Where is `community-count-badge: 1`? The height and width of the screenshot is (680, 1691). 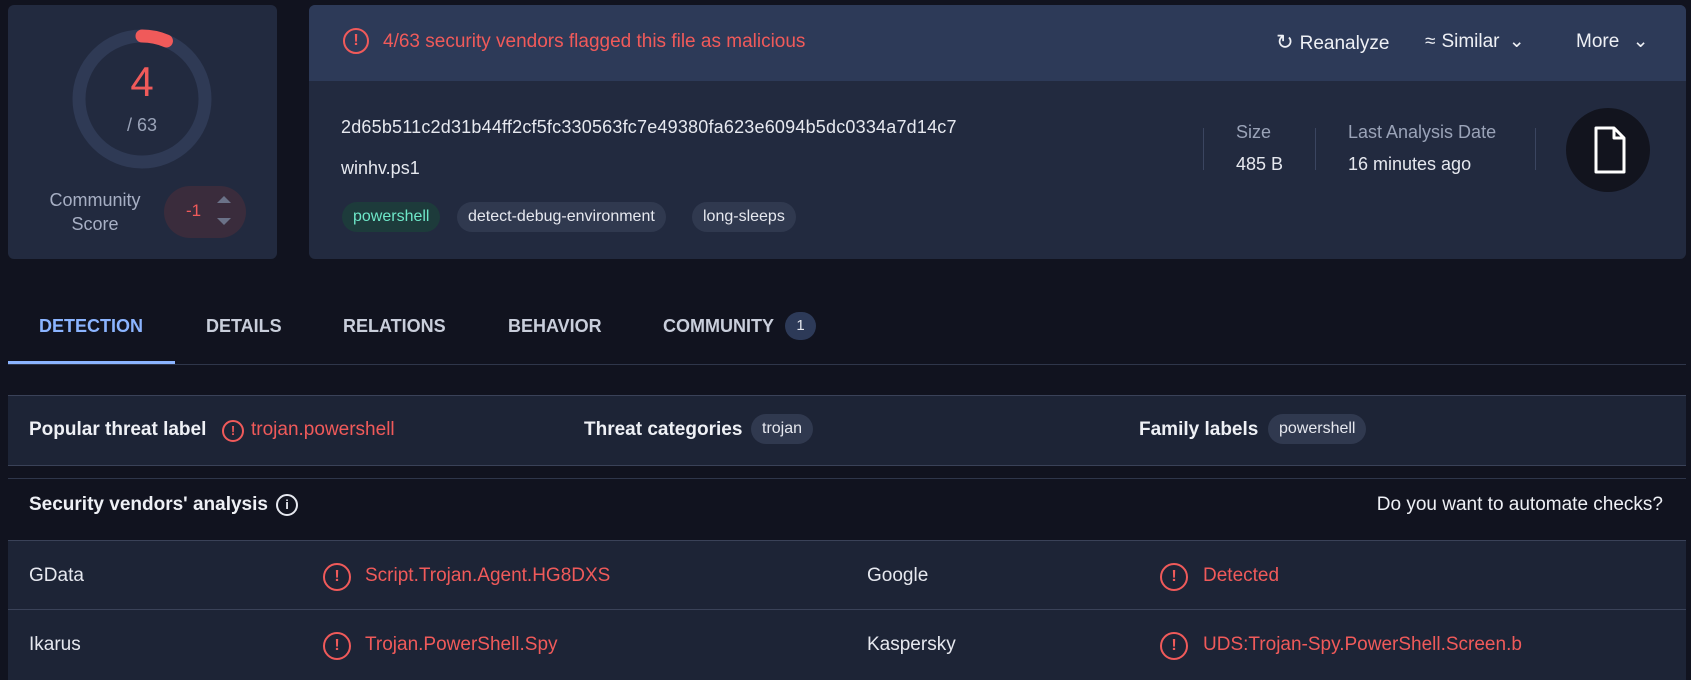 community-count-badge: 1 is located at coordinates (800, 326).